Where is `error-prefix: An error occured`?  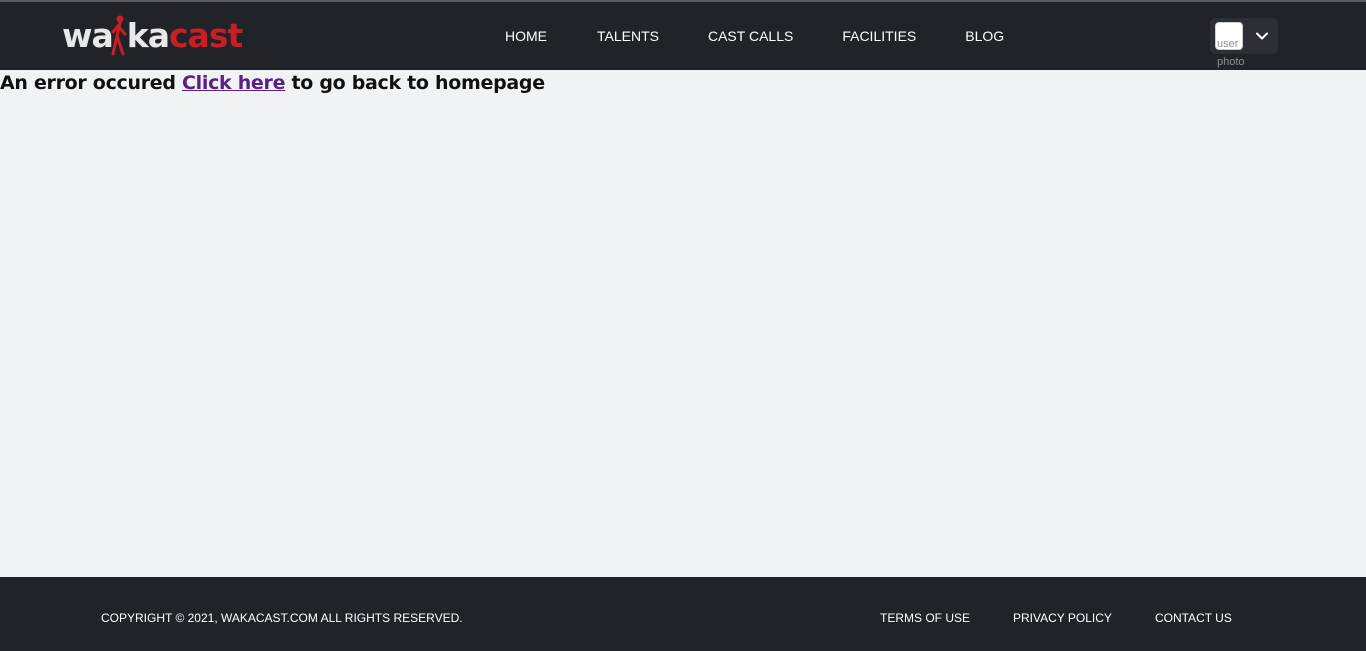
error-prefix: An error occured is located at coordinates (88, 83).